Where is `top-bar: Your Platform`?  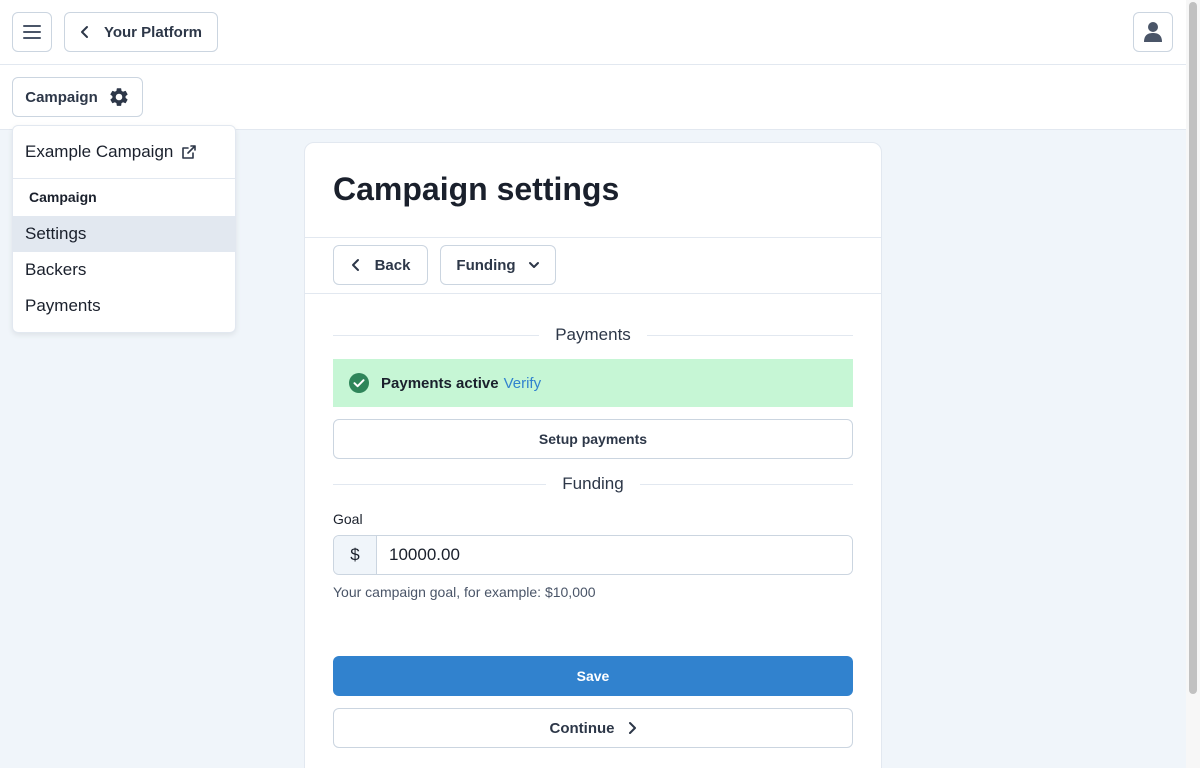 top-bar: Your Platform is located at coordinates (593, 32).